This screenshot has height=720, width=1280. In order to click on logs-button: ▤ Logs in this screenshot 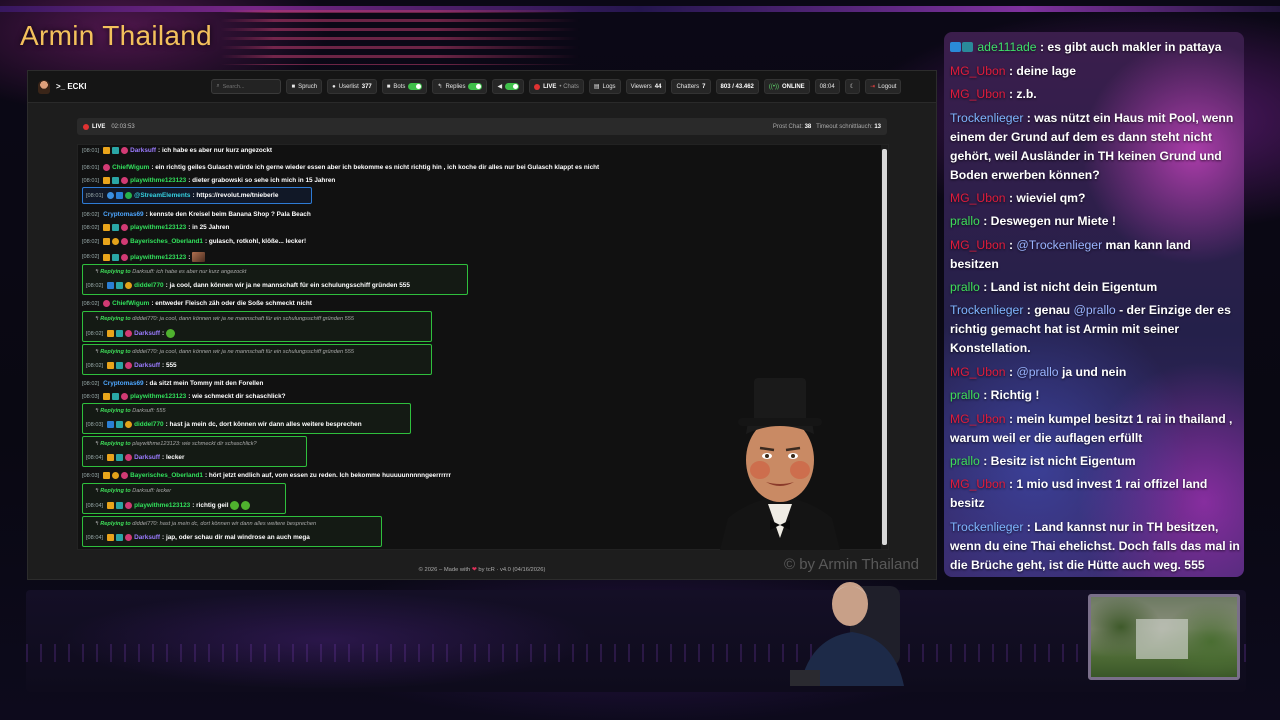, I will do `click(604, 86)`.